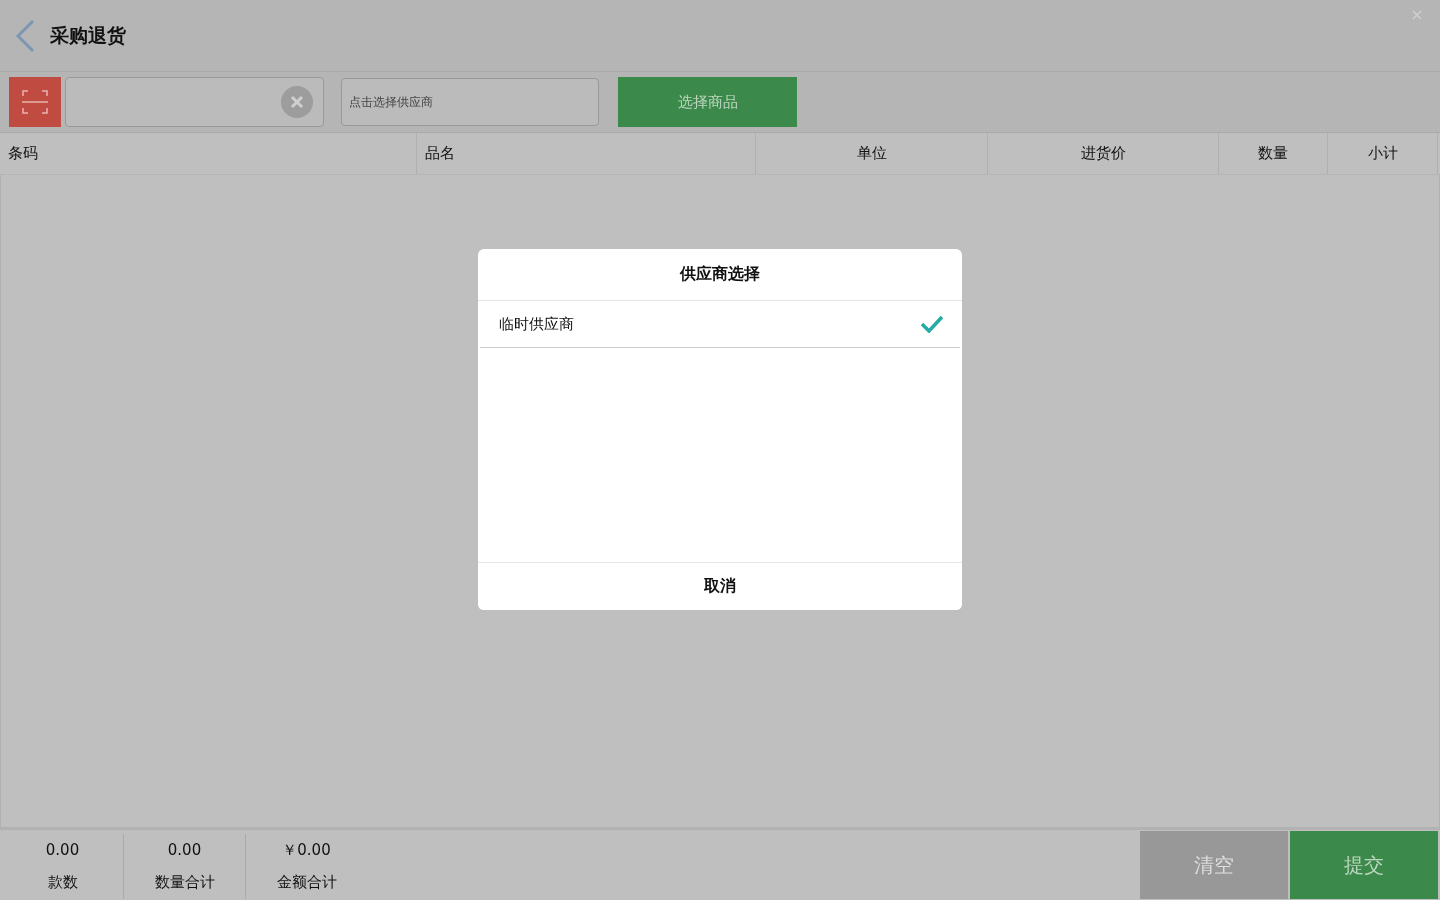  I want to click on page-title: 采购退货, so click(88, 35).